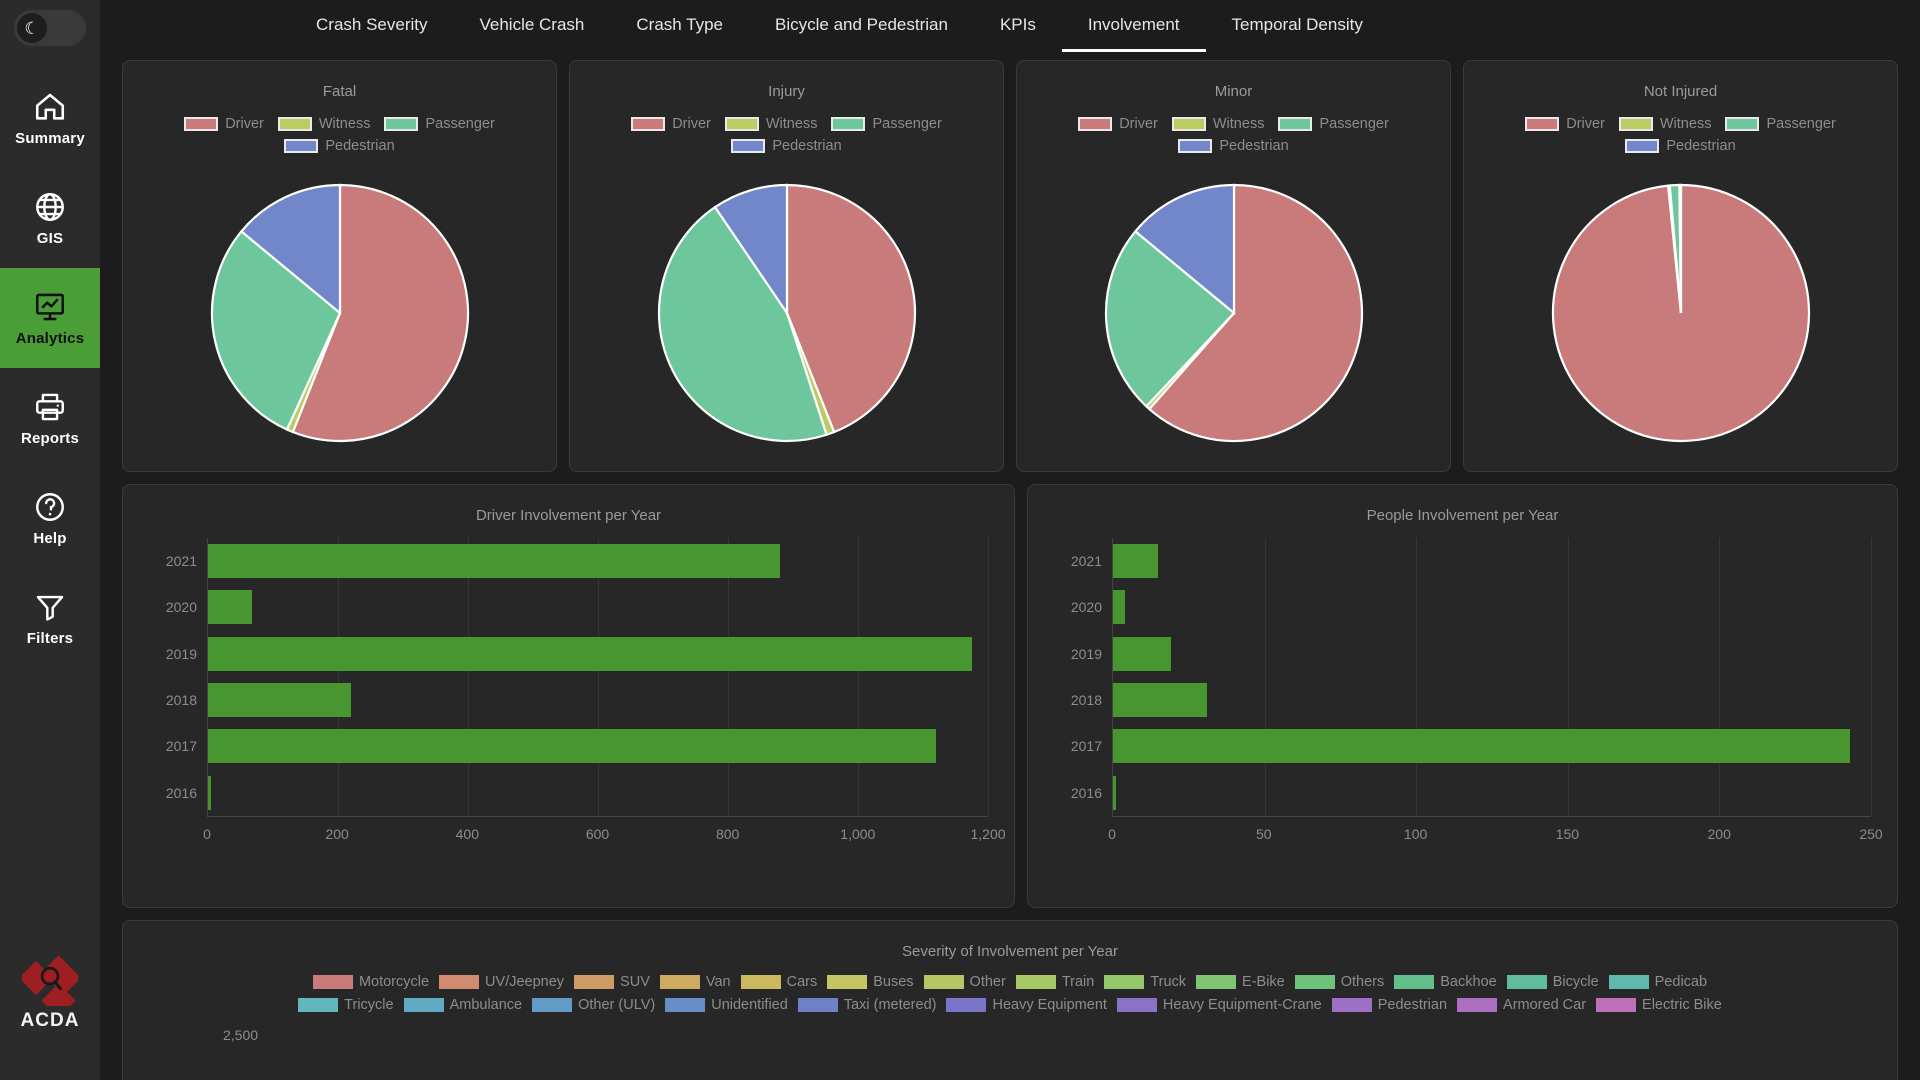  I want to click on legend-item-electric-bike: Electric Bike, so click(1659, 1005).